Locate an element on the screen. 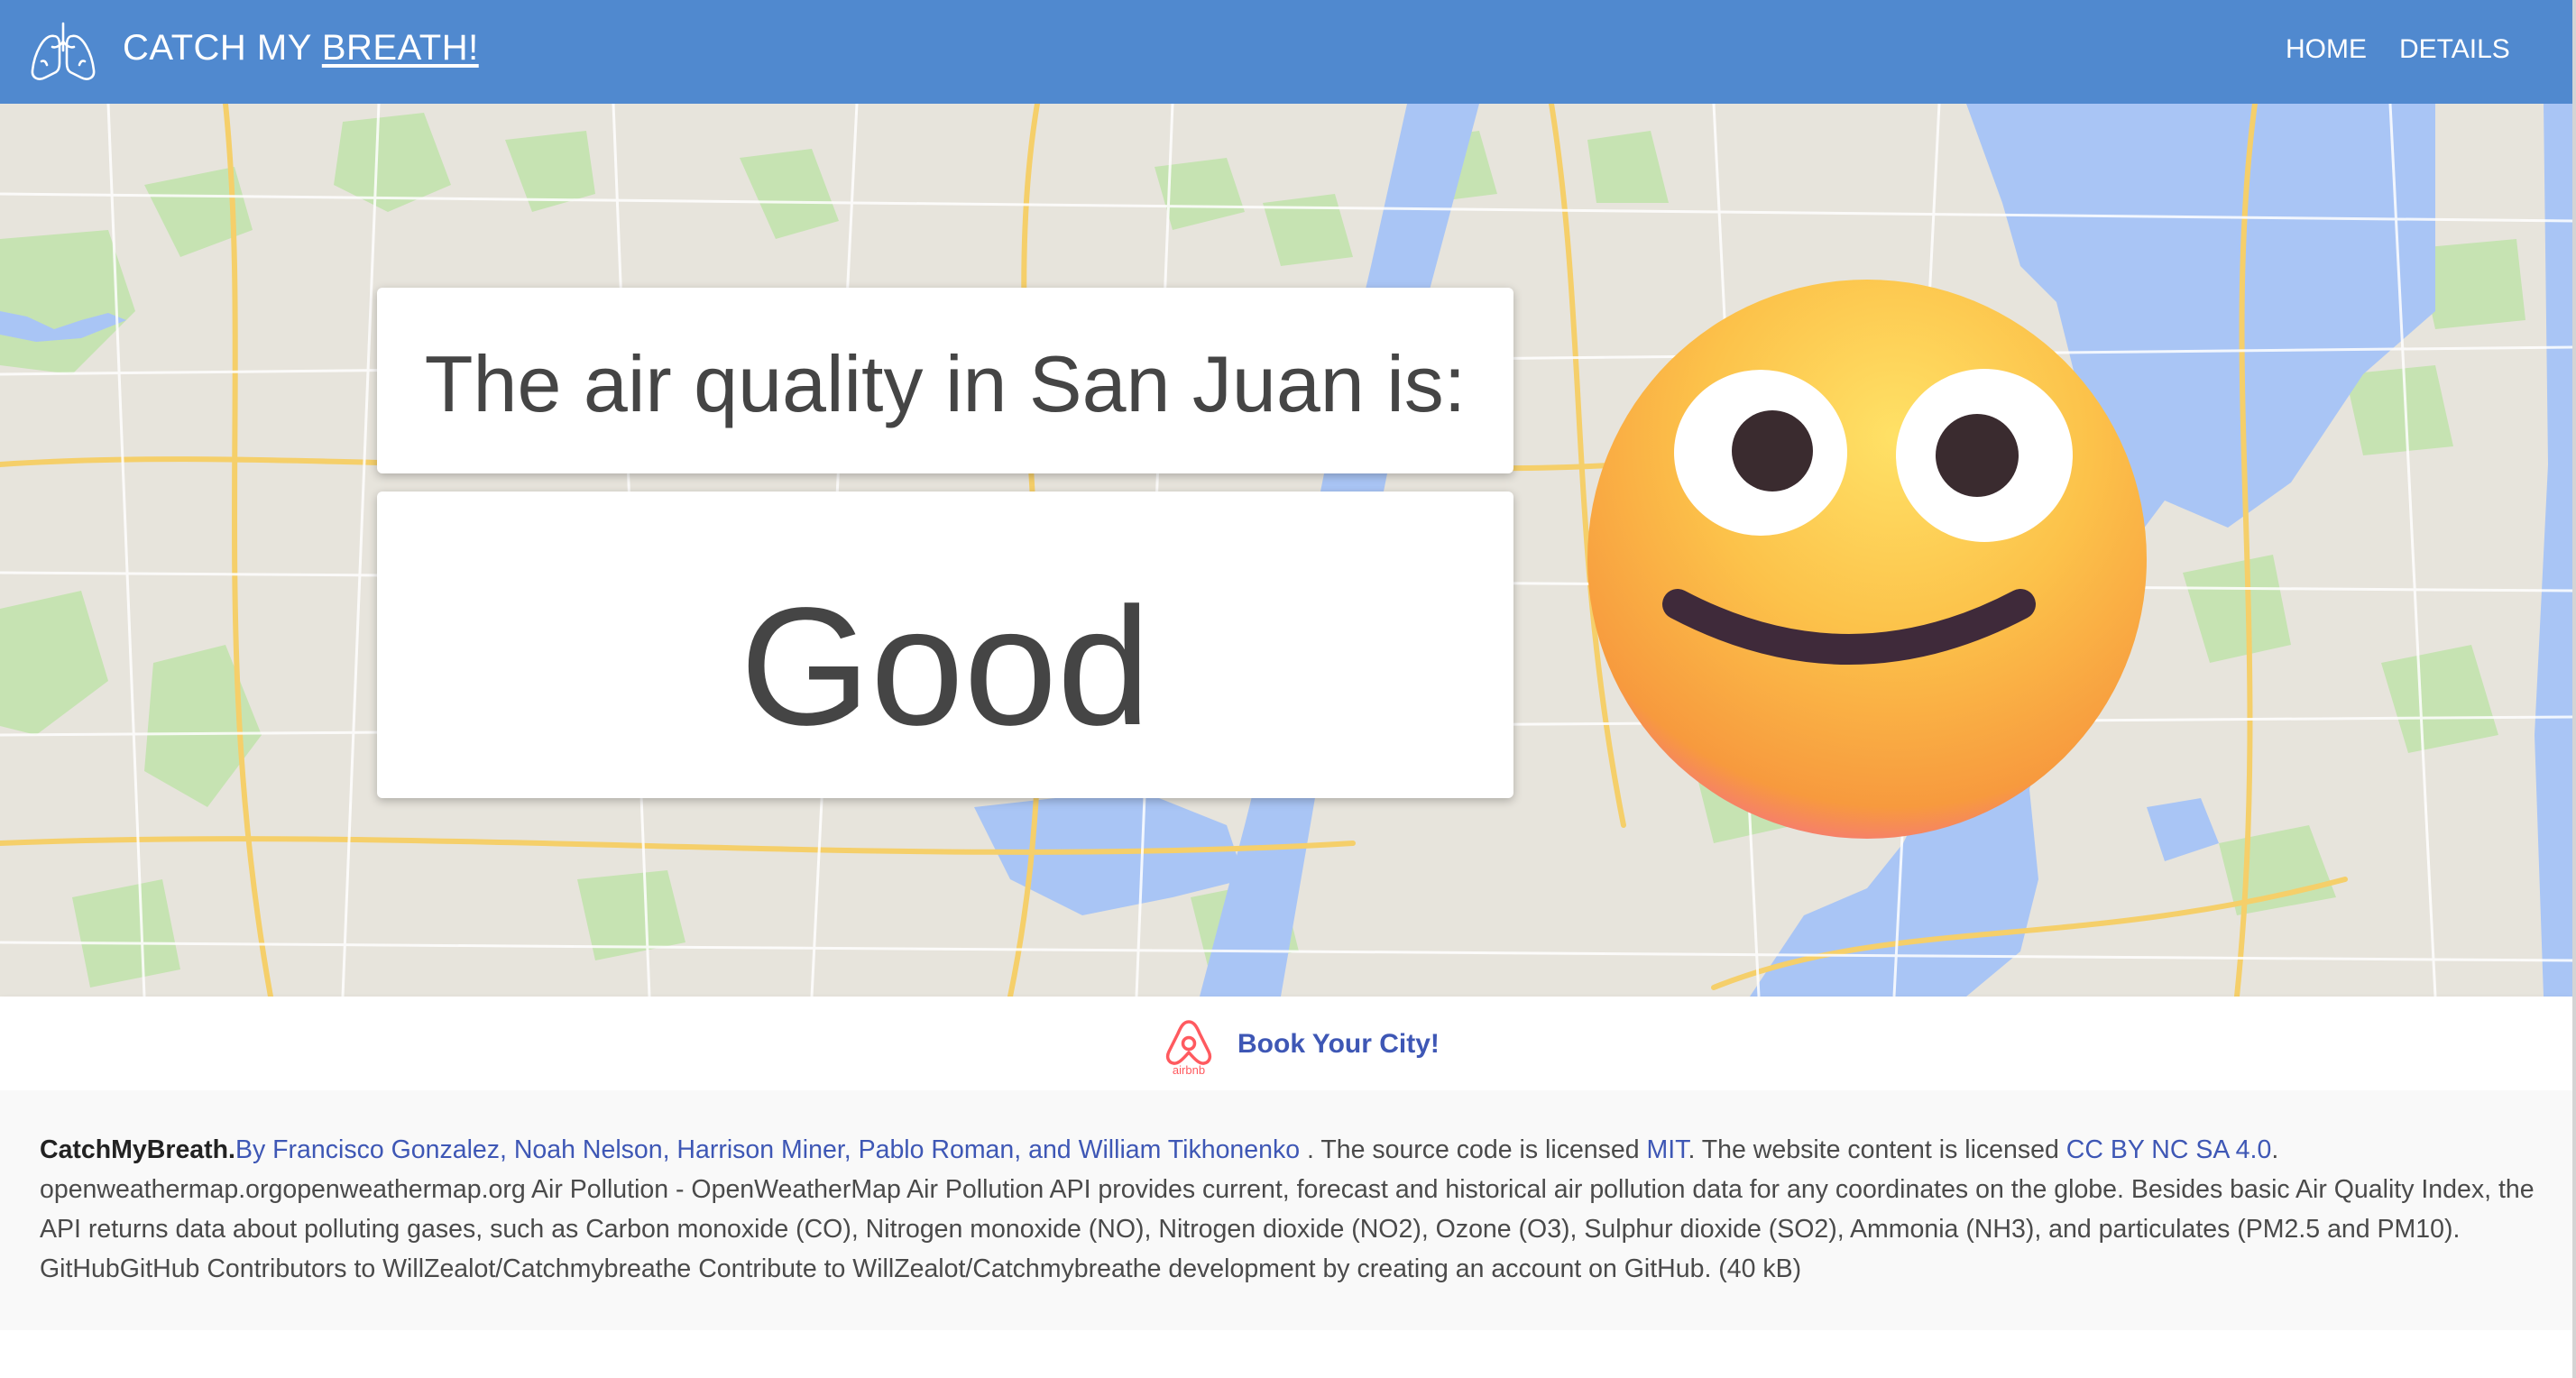 The width and height of the screenshot is (2576, 1378). brand-title: CATCH MY BREATH! is located at coordinates (301, 48).